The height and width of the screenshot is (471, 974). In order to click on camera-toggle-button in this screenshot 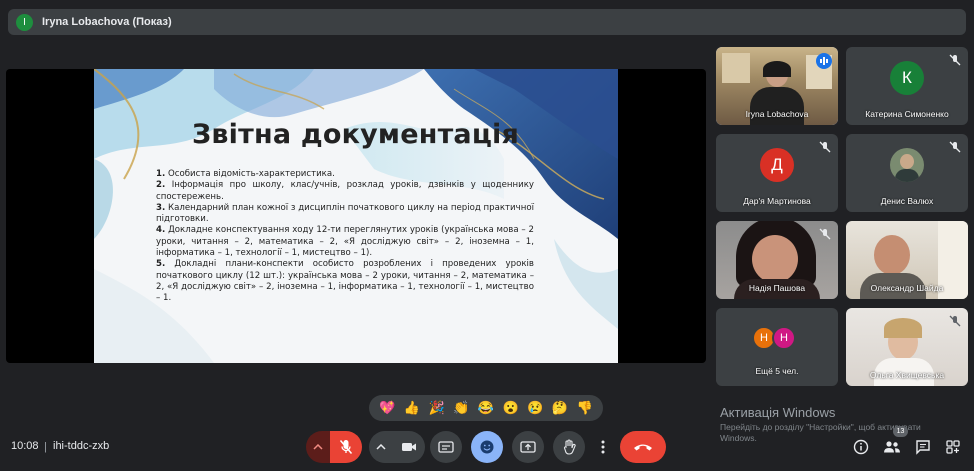, I will do `click(409, 447)`.